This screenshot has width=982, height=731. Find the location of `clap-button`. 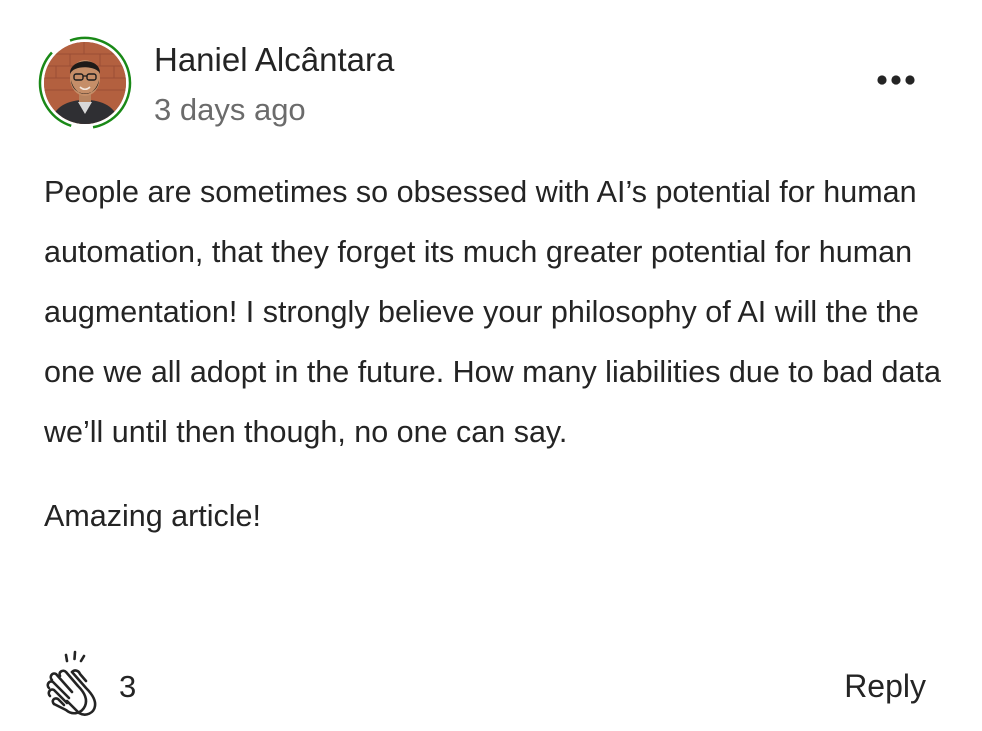

clap-button is located at coordinates (75, 685).